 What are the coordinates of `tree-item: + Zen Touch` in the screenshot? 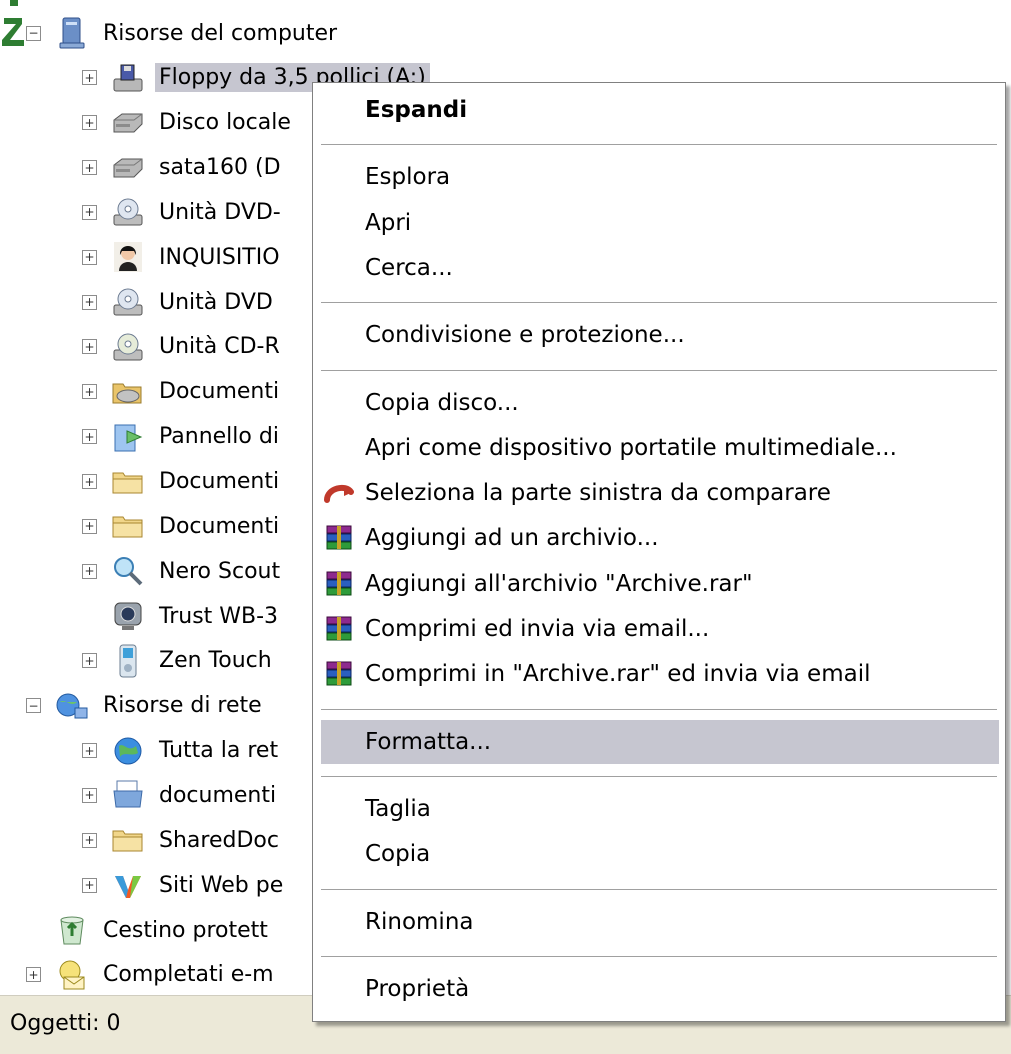 It's located at (179, 661).